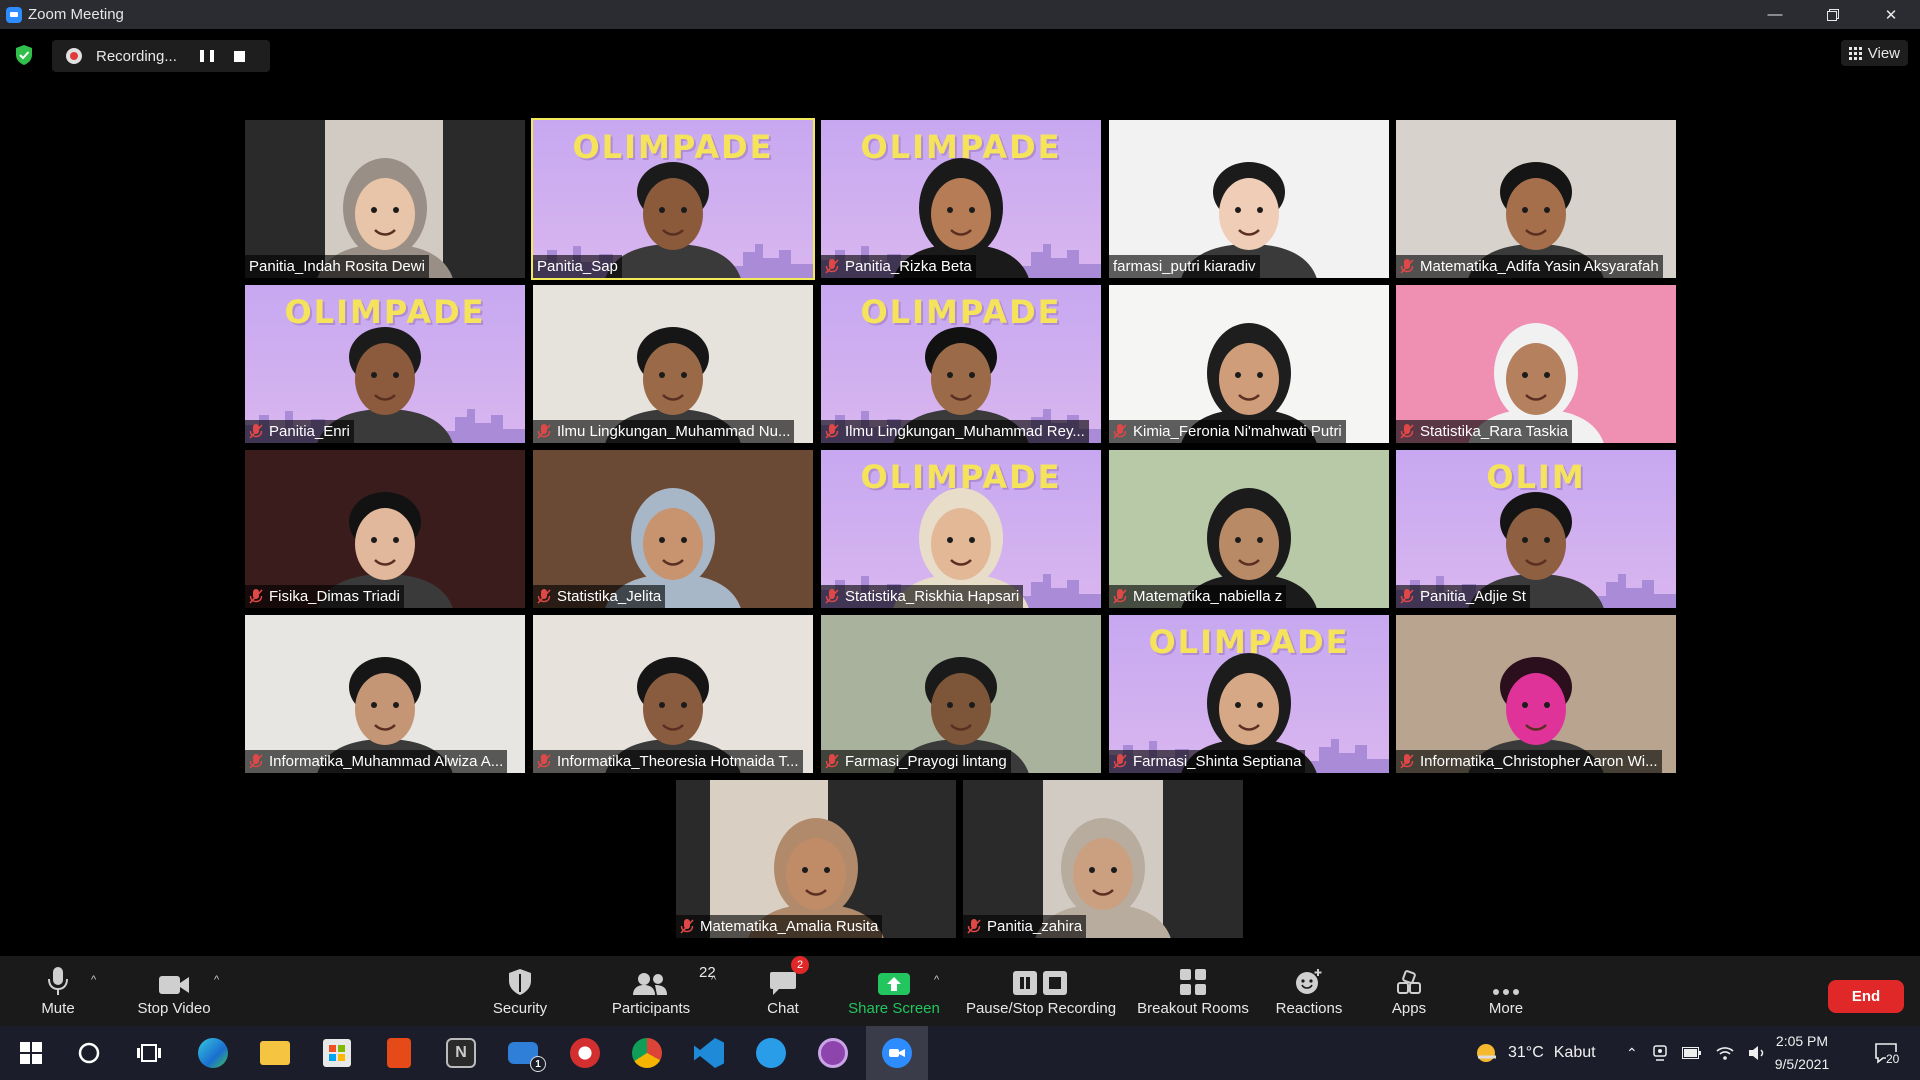  I want to click on participant-name-tag: Panitia_zahira, so click(1025, 926).